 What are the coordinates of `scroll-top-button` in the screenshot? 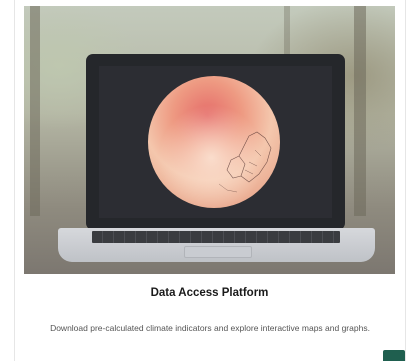 It's located at (394, 355).